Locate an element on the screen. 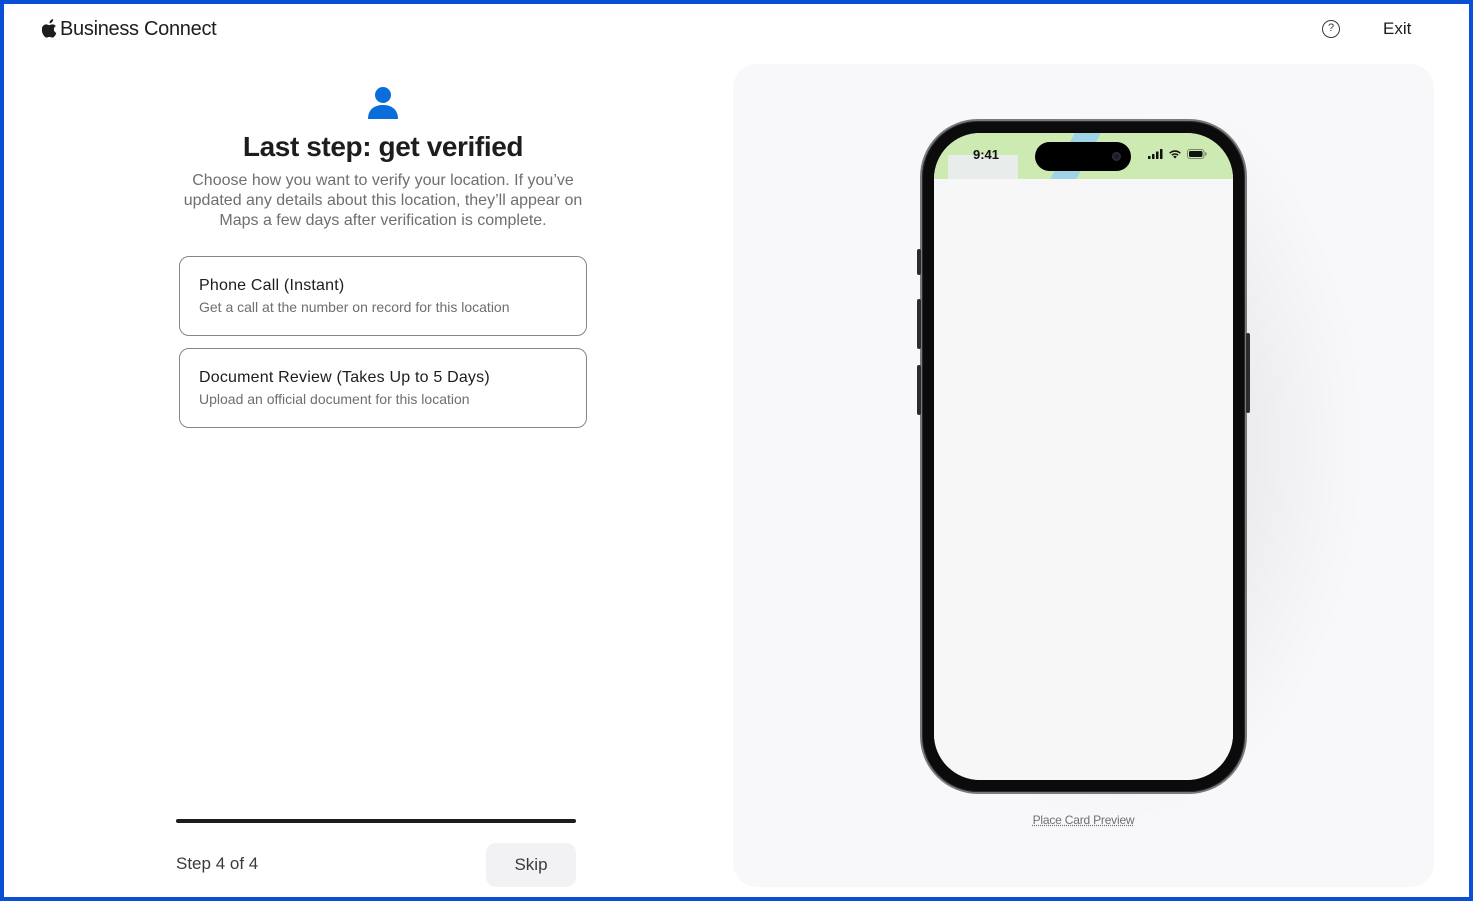 The height and width of the screenshot is (901, 1473). option-title: Document Review (Takes Up to 5 Days) is located at coordinates (344, 377).